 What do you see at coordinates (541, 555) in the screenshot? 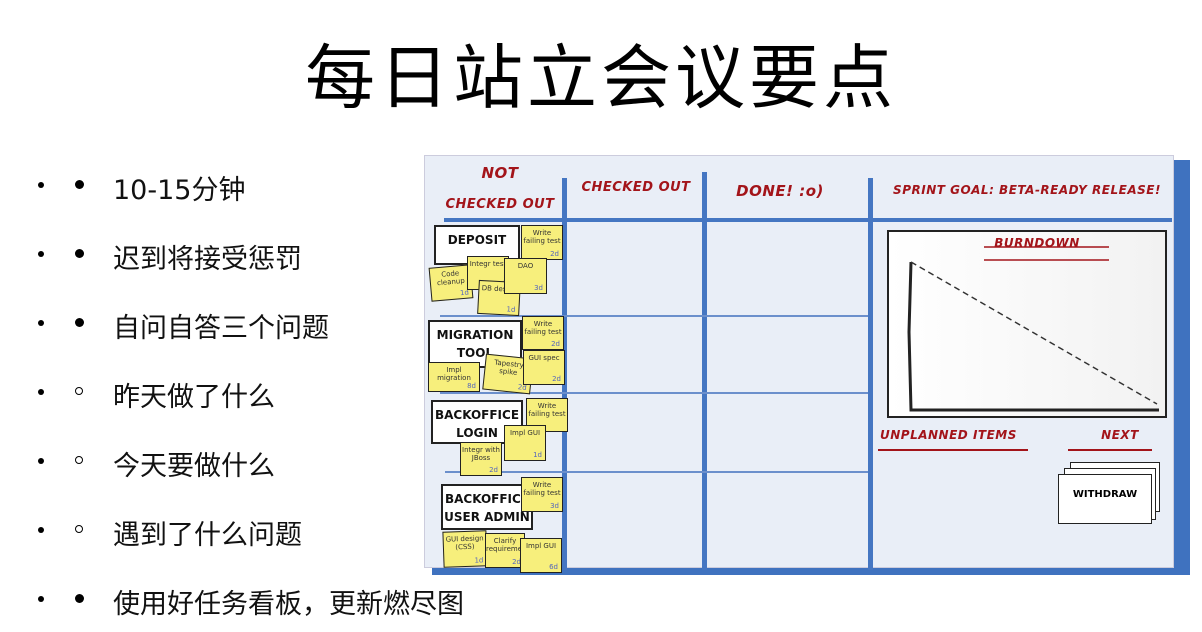
I see `sticky-note: Impl GUI 6d` at bounding box center [541, 555].